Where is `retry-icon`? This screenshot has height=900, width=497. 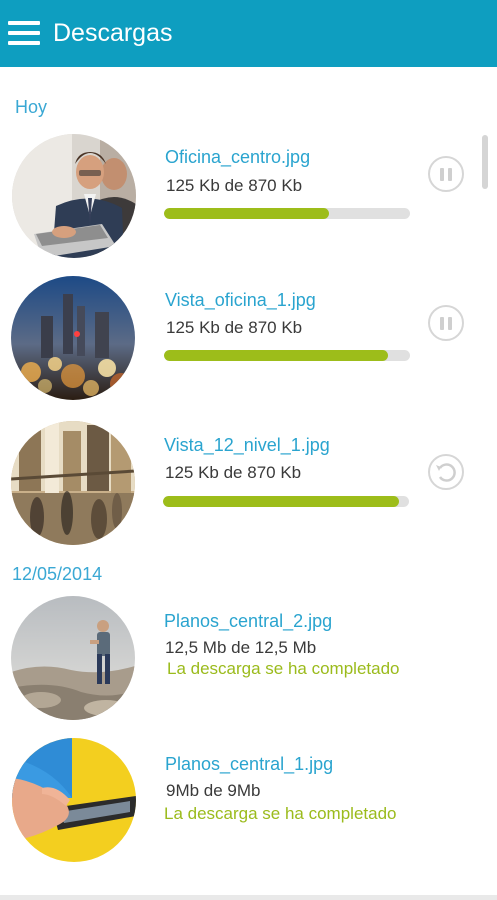
retry-icon is located at coordinates (446, 472).